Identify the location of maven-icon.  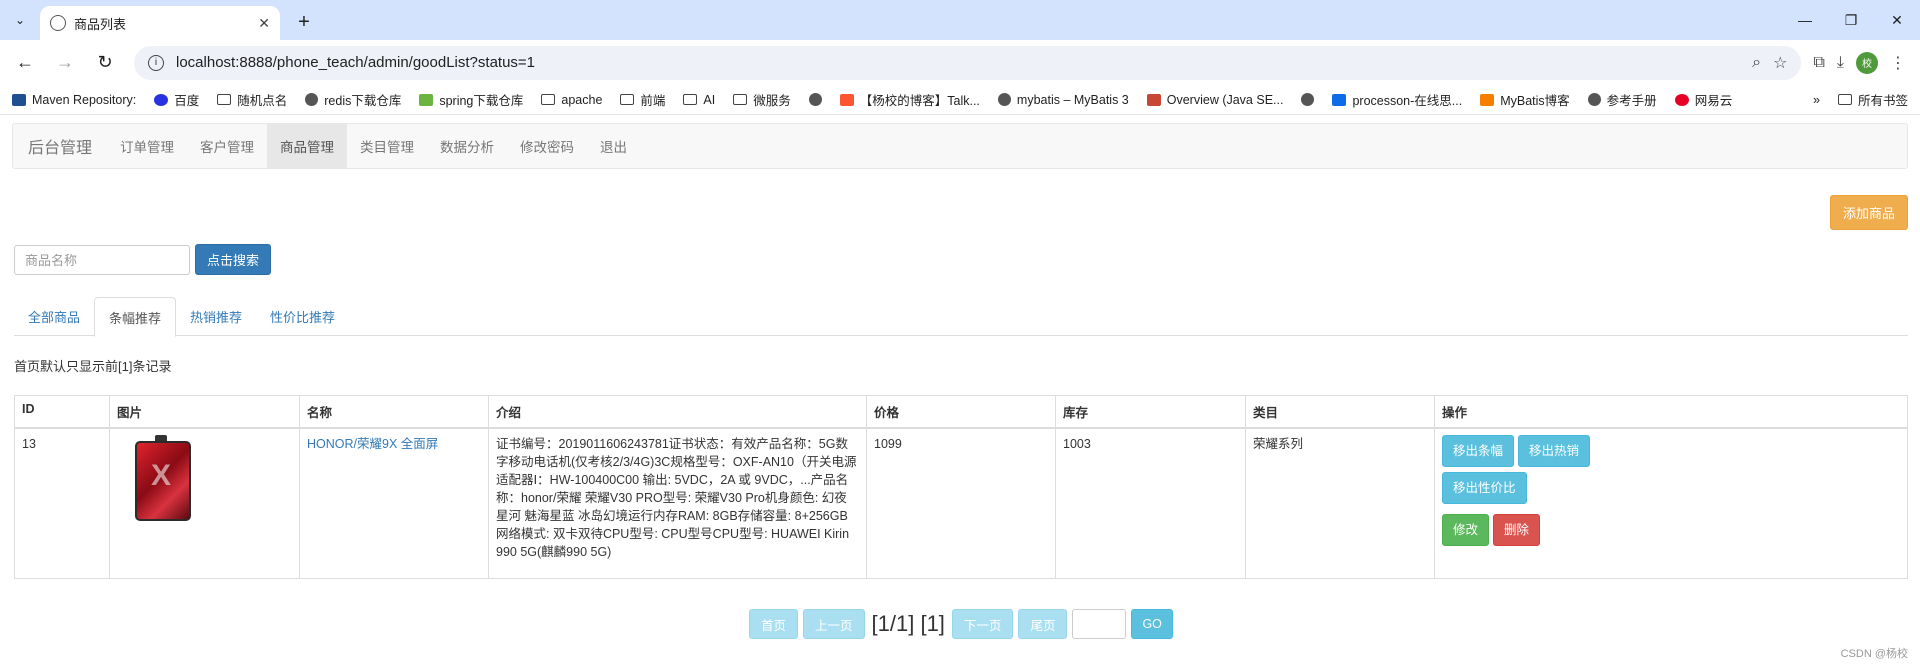
(19, 99).